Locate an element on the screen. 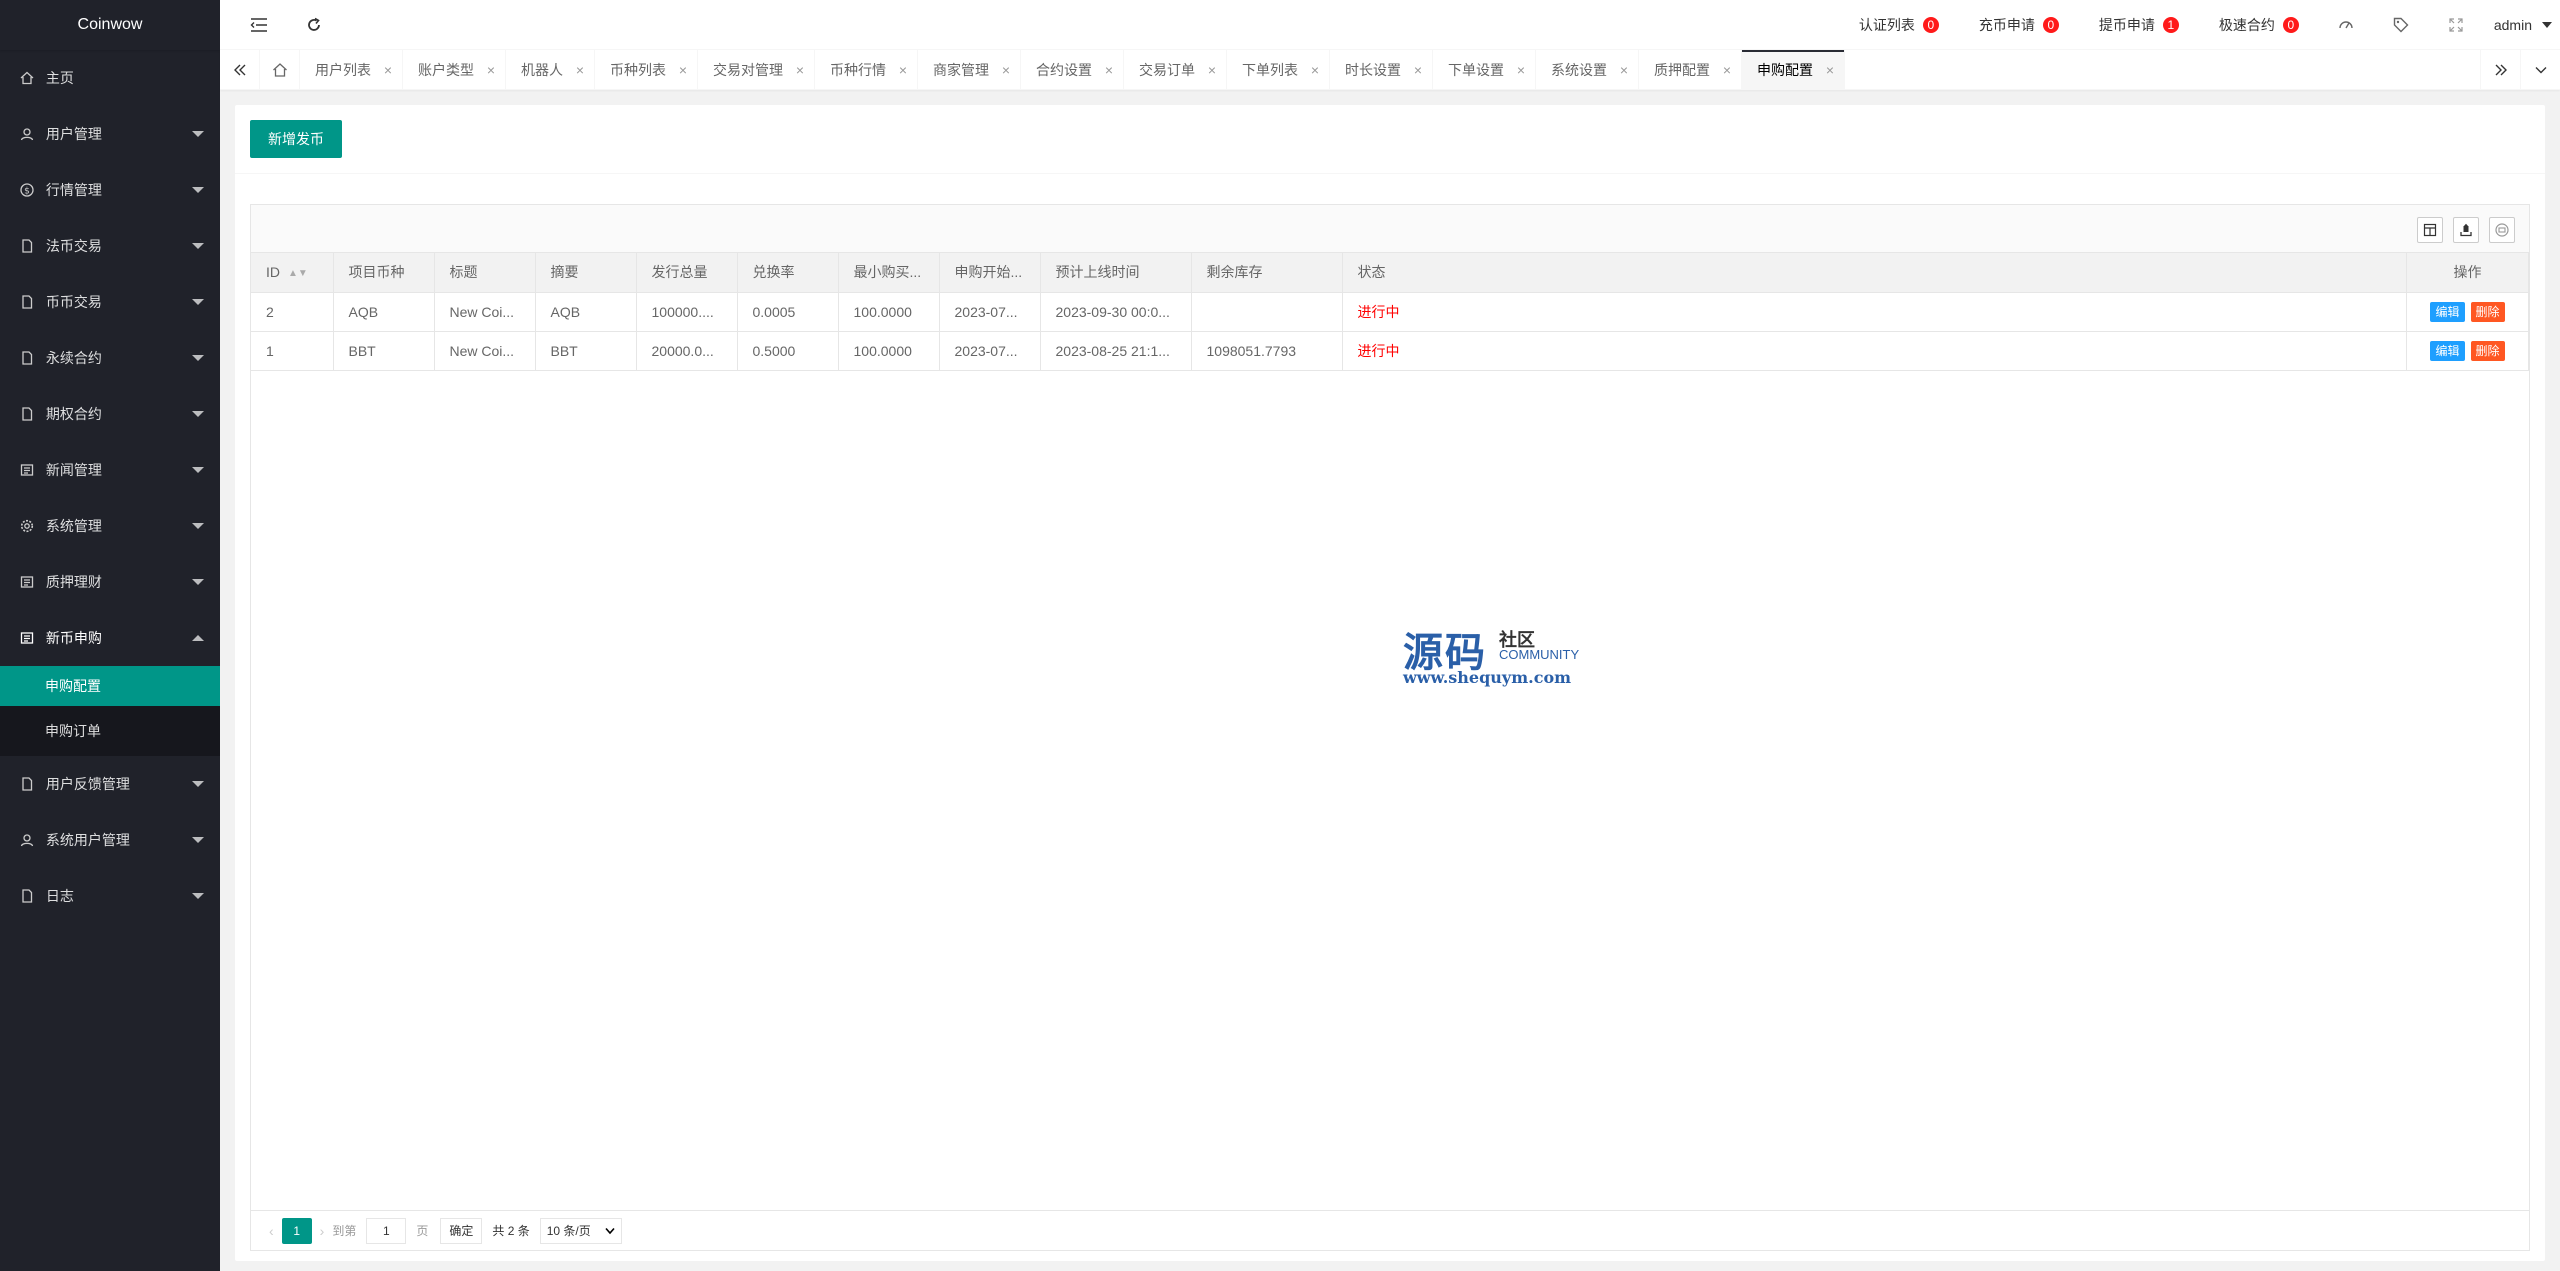  sidebar-item-logs: 日志 is located at coordinates (110, 896).